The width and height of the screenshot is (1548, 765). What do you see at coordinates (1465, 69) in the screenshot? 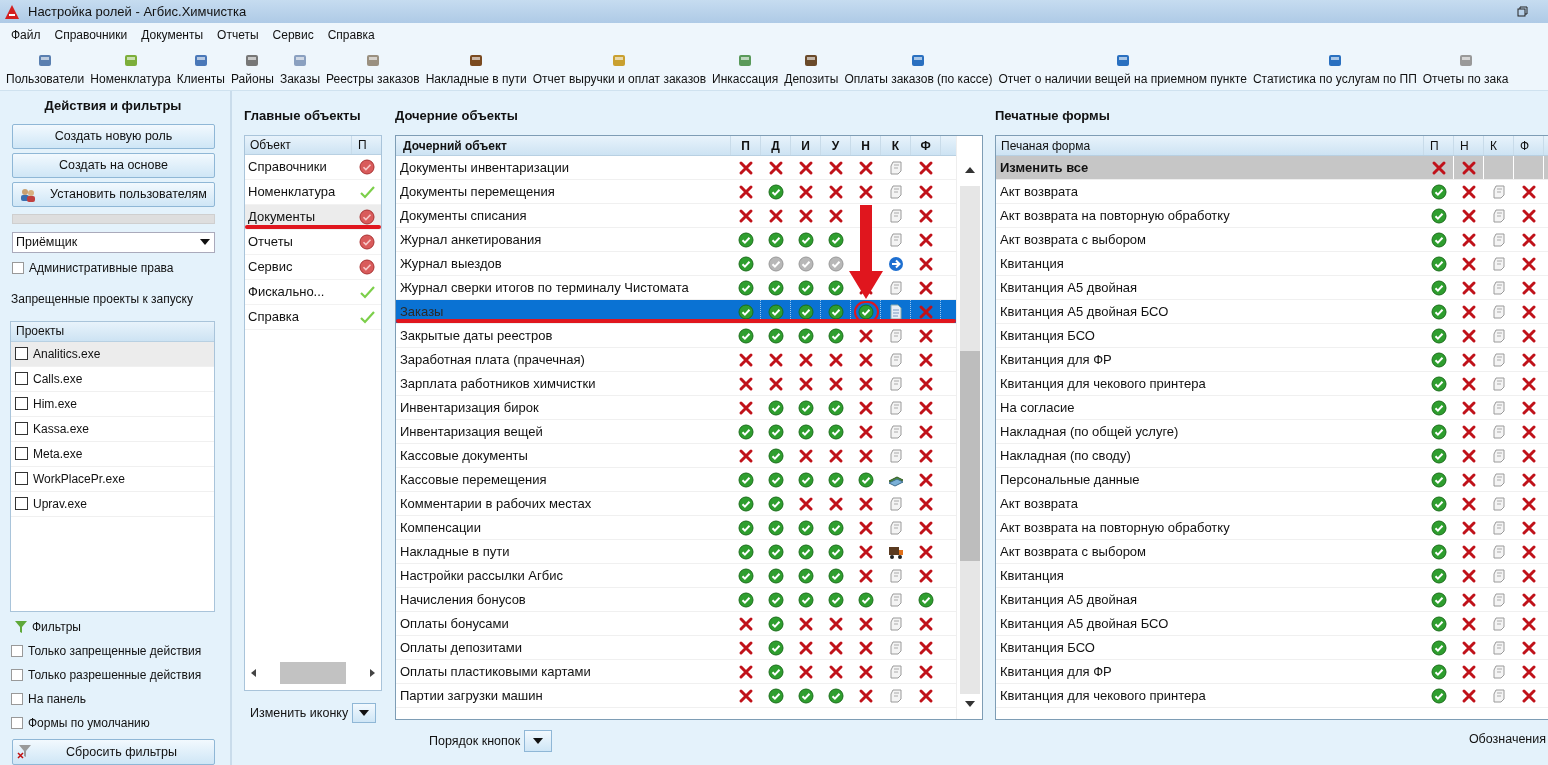
I see `toolbar-button: Отчеты по зака` at bounding box center [1465, 69].